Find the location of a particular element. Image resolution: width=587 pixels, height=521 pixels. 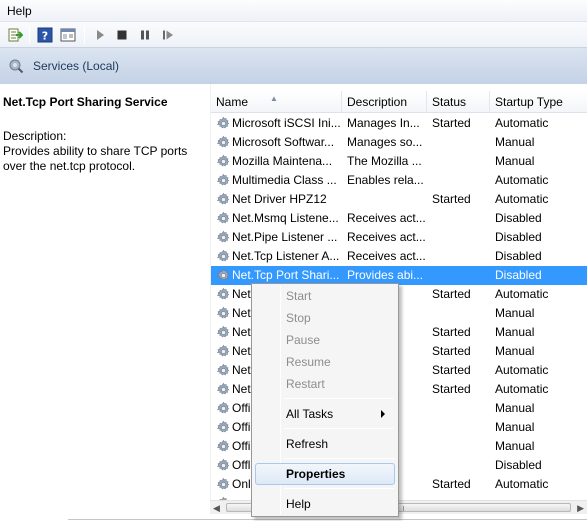

services-header-banner: Services (Local) is located at coordinates (293, 66).